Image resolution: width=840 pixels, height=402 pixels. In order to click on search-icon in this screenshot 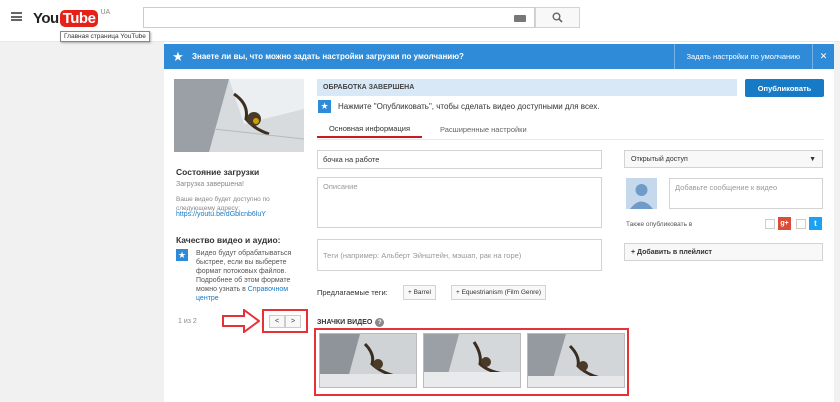, I will do `click(557, 17)`.